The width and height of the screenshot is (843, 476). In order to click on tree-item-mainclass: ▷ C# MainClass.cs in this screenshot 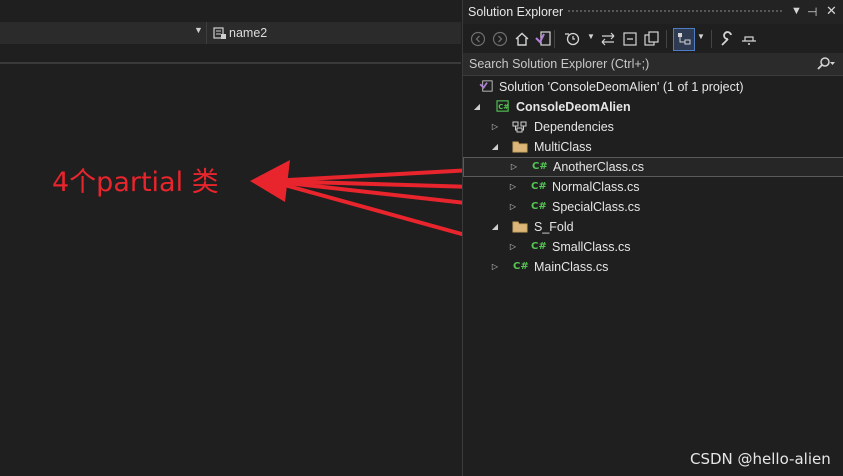, I will do `click(652, 267)`.